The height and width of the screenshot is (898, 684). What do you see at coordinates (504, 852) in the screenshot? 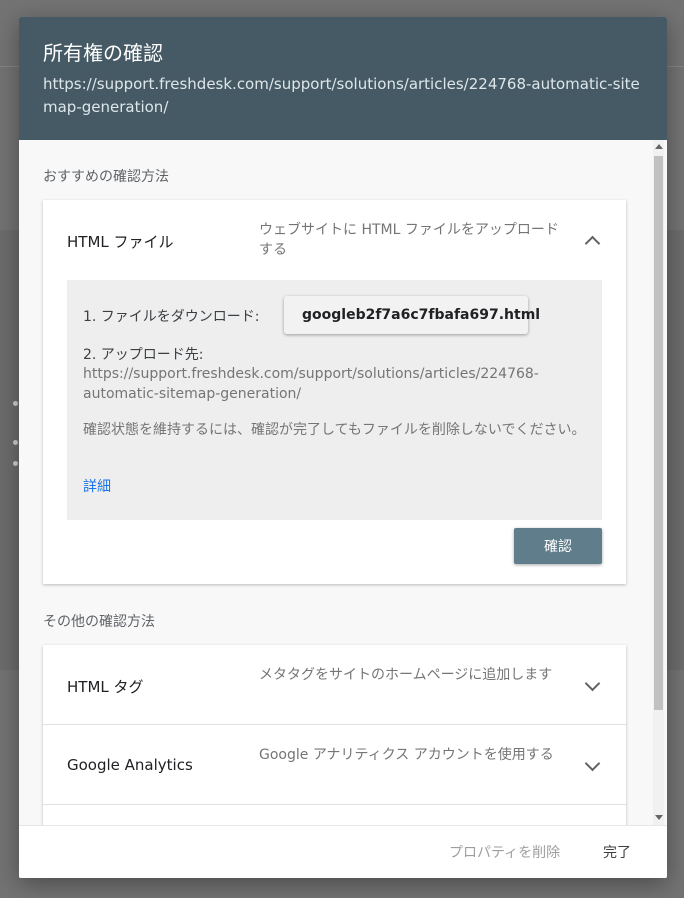
I see `delete-property-button: プロパティを削除` at bounding box center [504, 852].